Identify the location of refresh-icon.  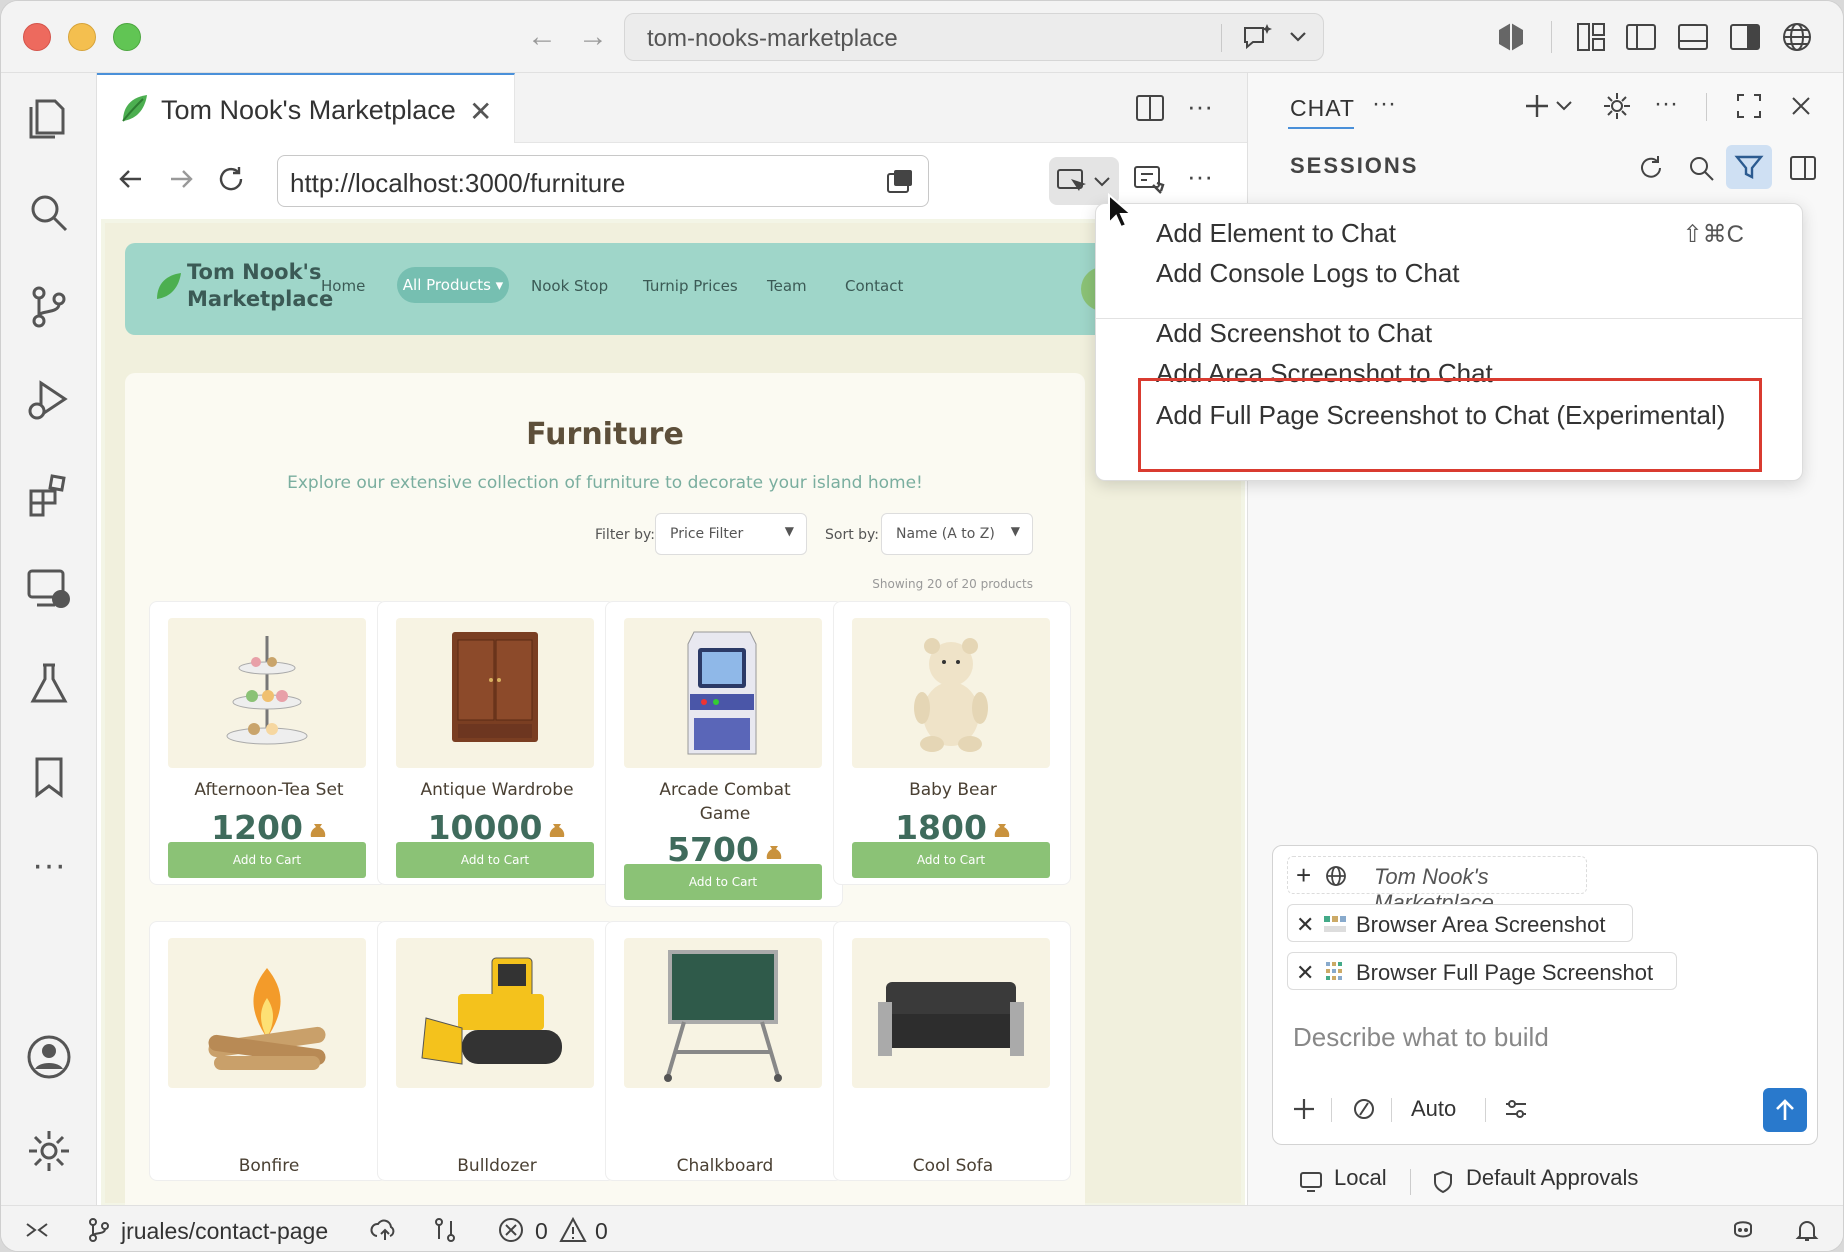
(1651, 168).